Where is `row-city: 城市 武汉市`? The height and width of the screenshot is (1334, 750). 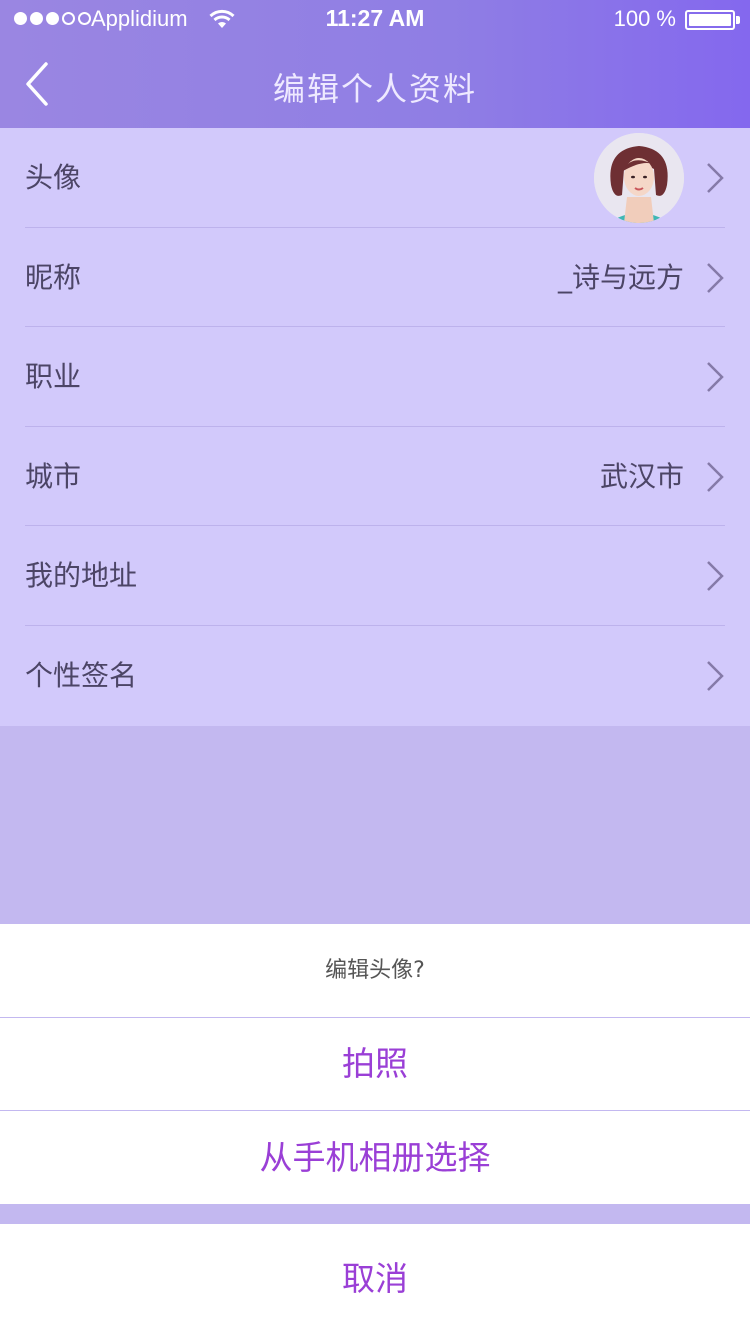 row-city: 城市 武汉市 is located at coordinates (375, 477).